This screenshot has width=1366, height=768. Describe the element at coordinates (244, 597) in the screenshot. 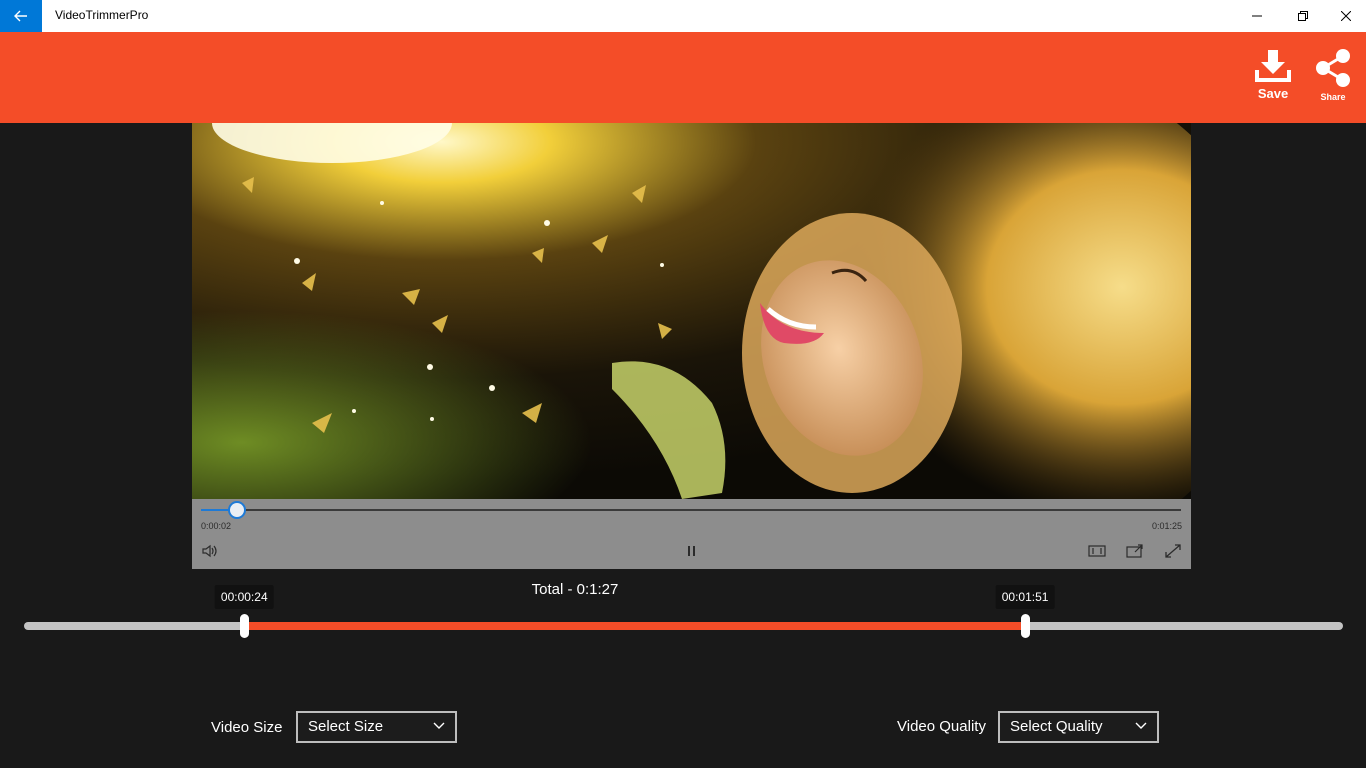

I see `trim-start-tooltip: 00:00:24` at that location.